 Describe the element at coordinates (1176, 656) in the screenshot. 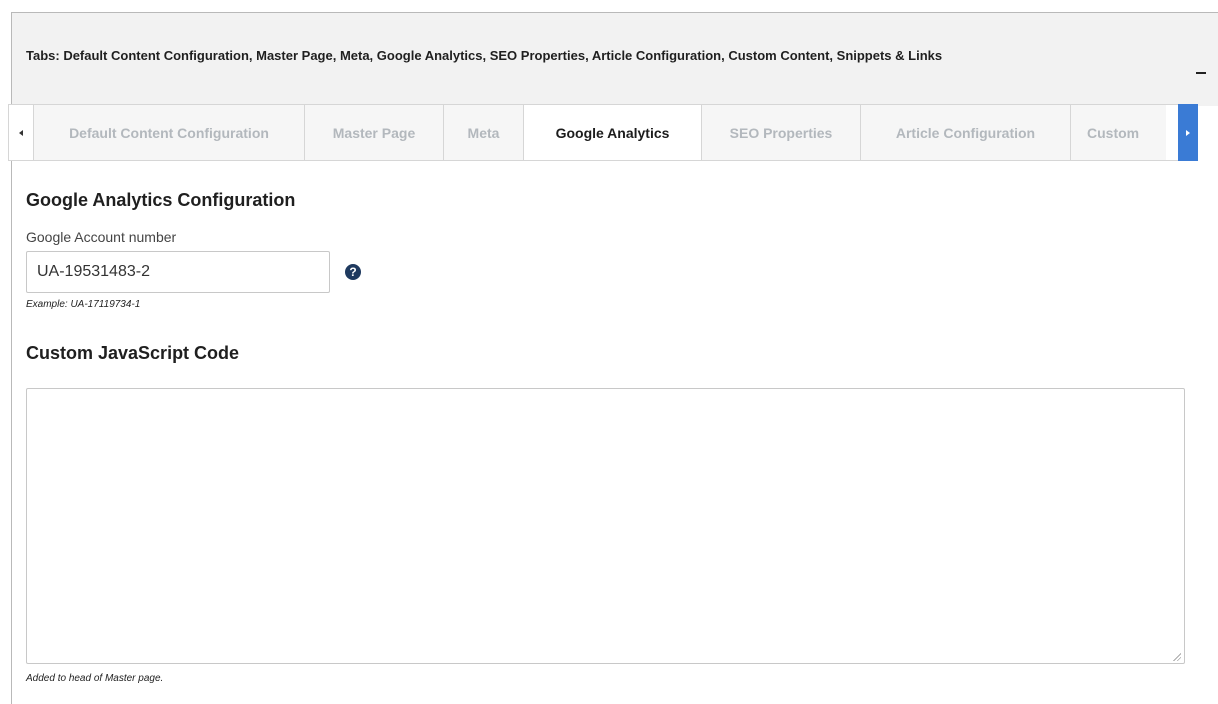

I see `resize-handle-icon` at that location.